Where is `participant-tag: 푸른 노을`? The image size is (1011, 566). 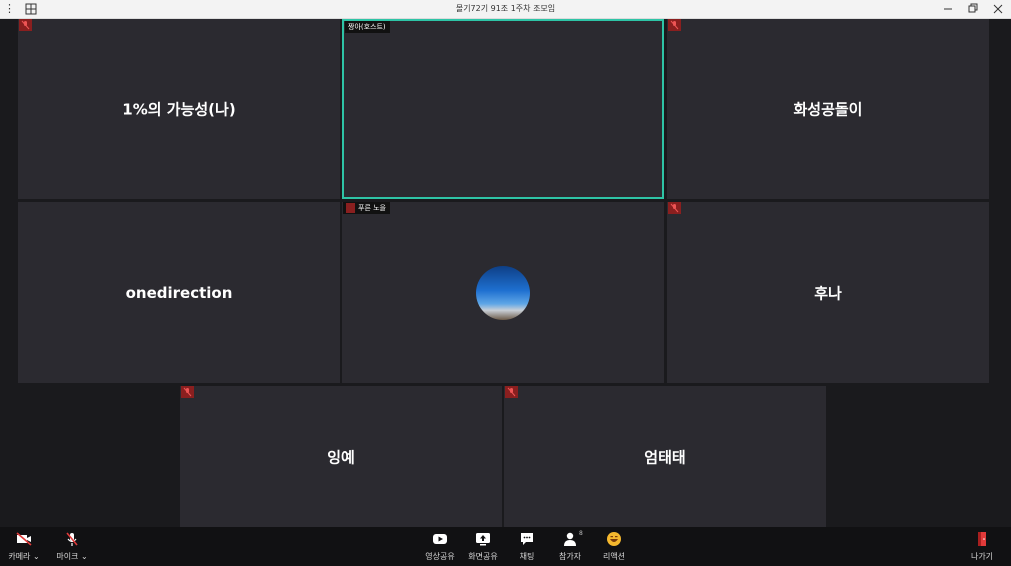
participant-tag: 푸른 노을 is located at coordinates (366, 208).